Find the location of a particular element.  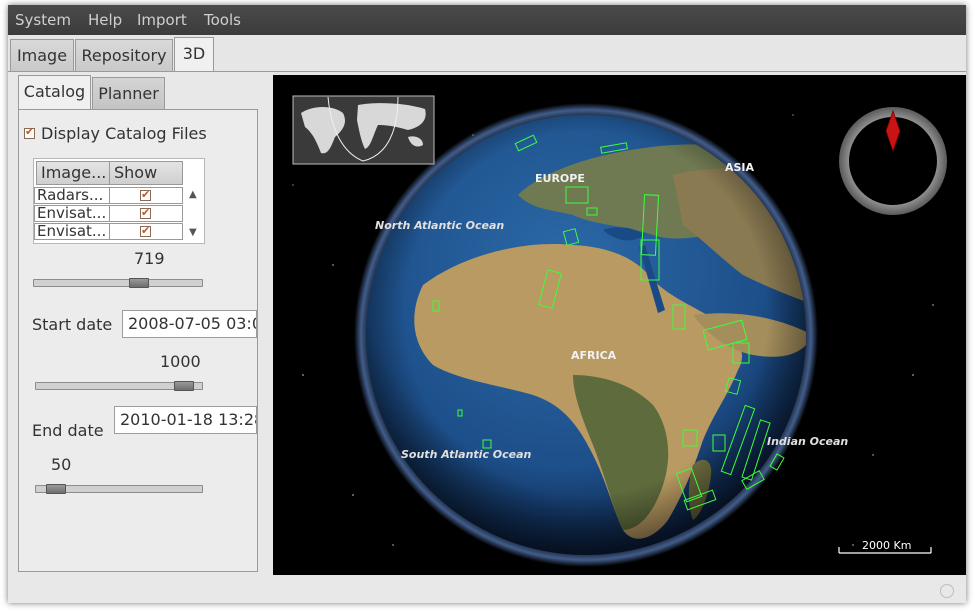

tab-planner: Planner is located at coordinates (128, 93).